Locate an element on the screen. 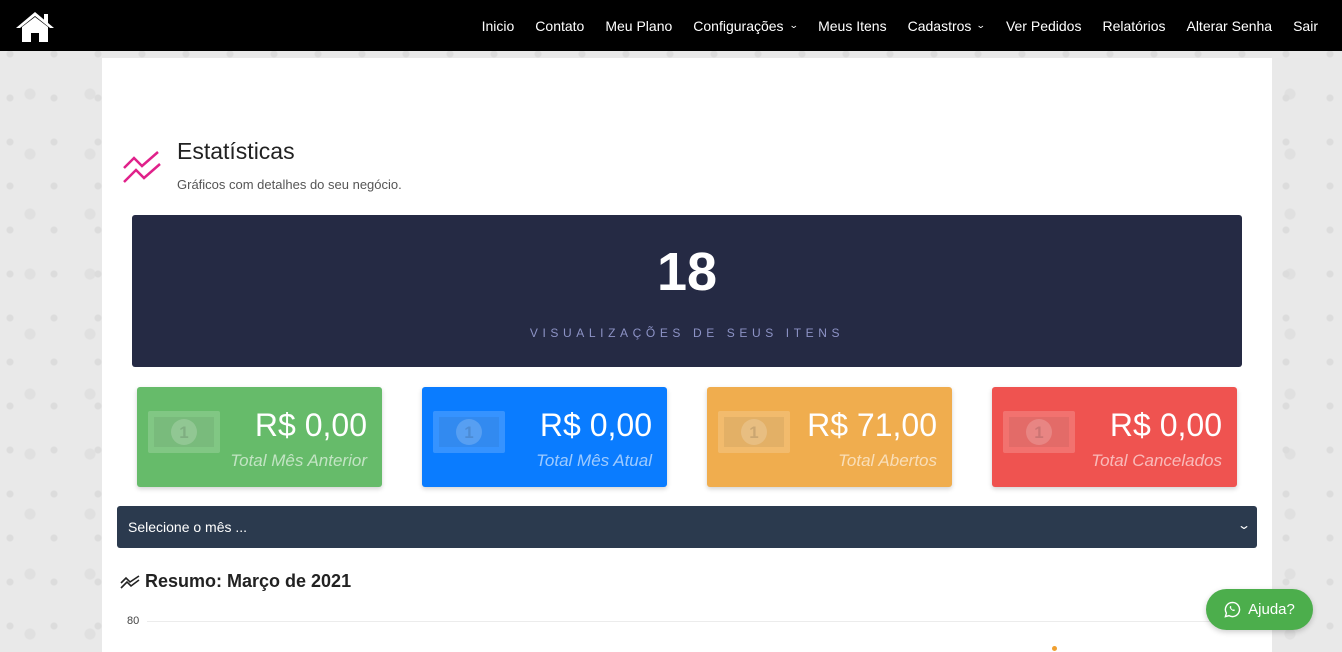 The width and height of the screenshot is (1342, 652). chart-point is located at coordinates (1054, 648).